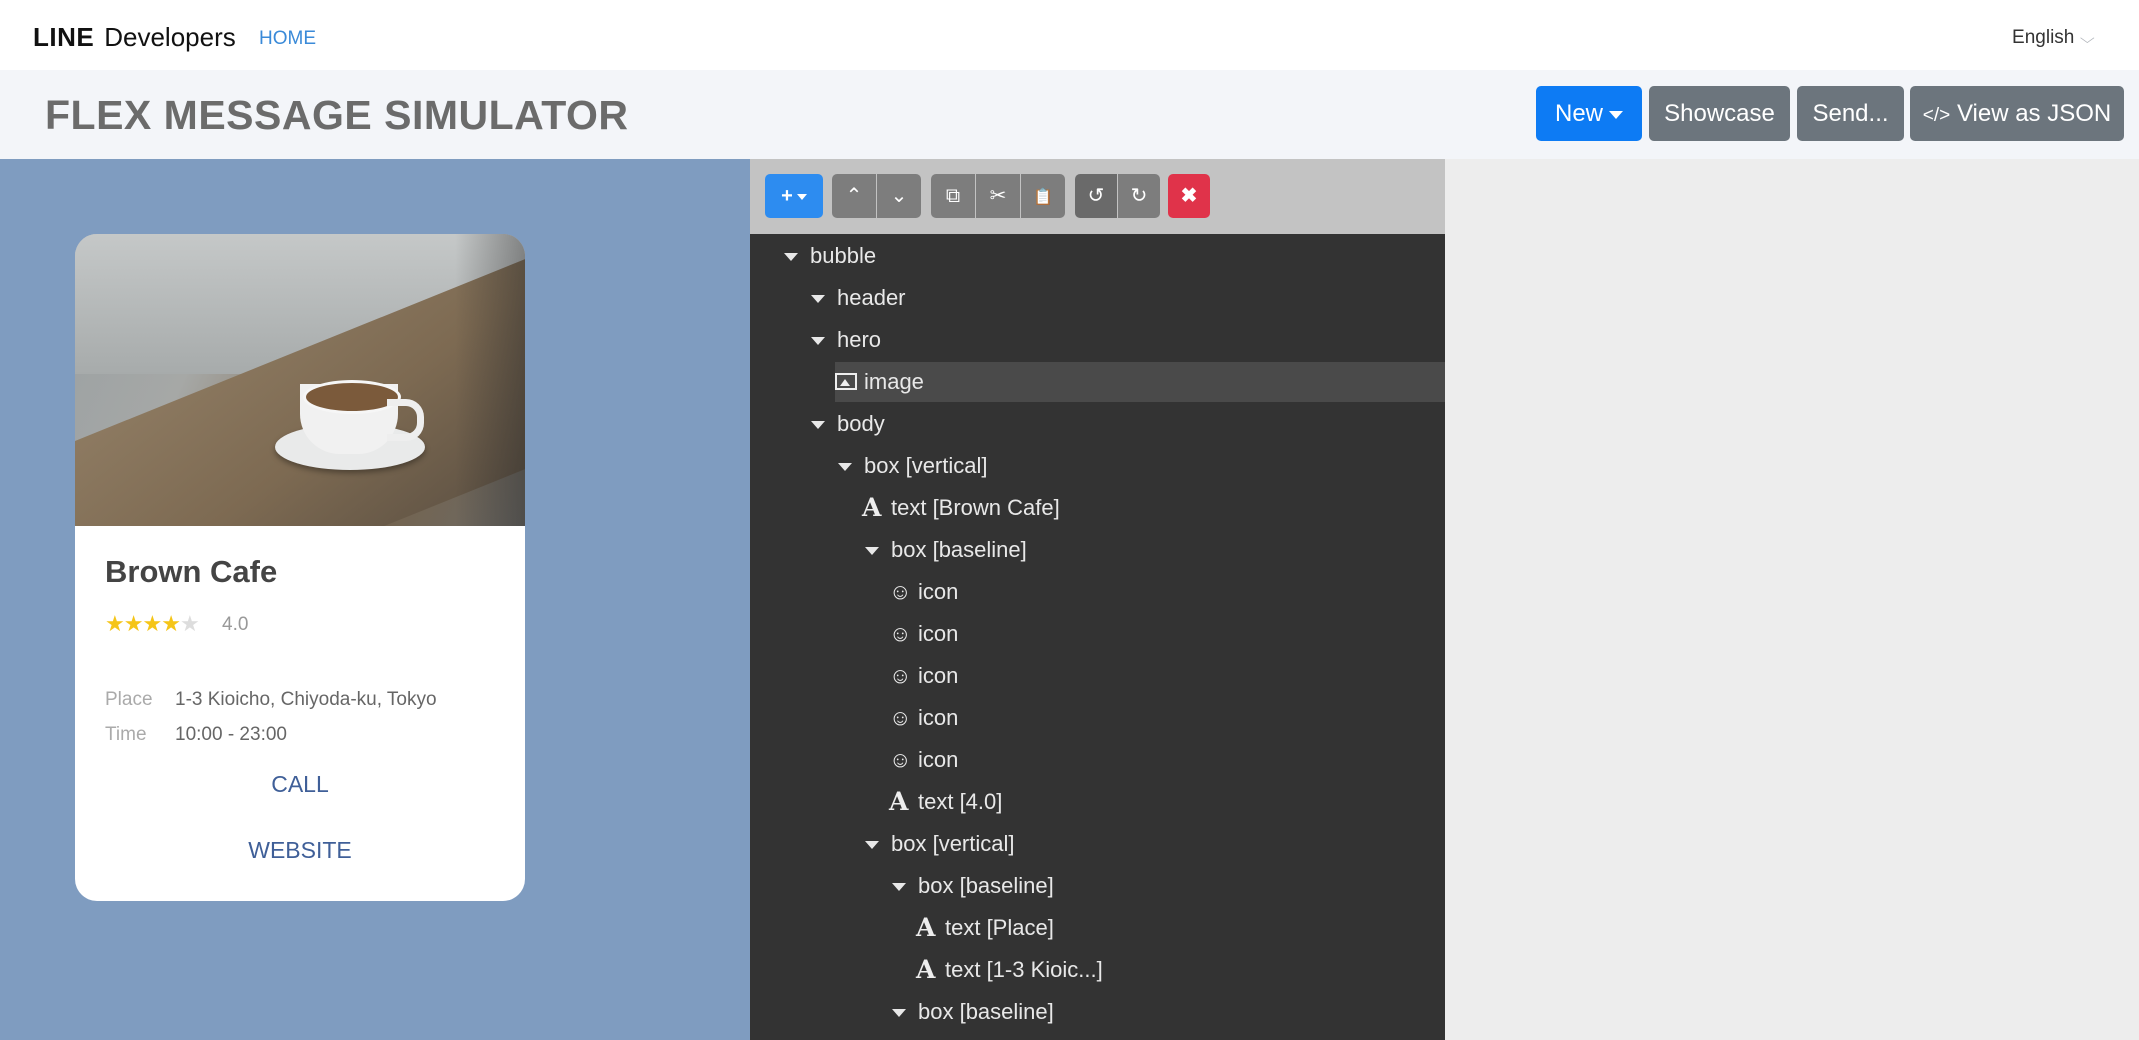  I want to click on star-empty-icon: ★, so click(189, 623).